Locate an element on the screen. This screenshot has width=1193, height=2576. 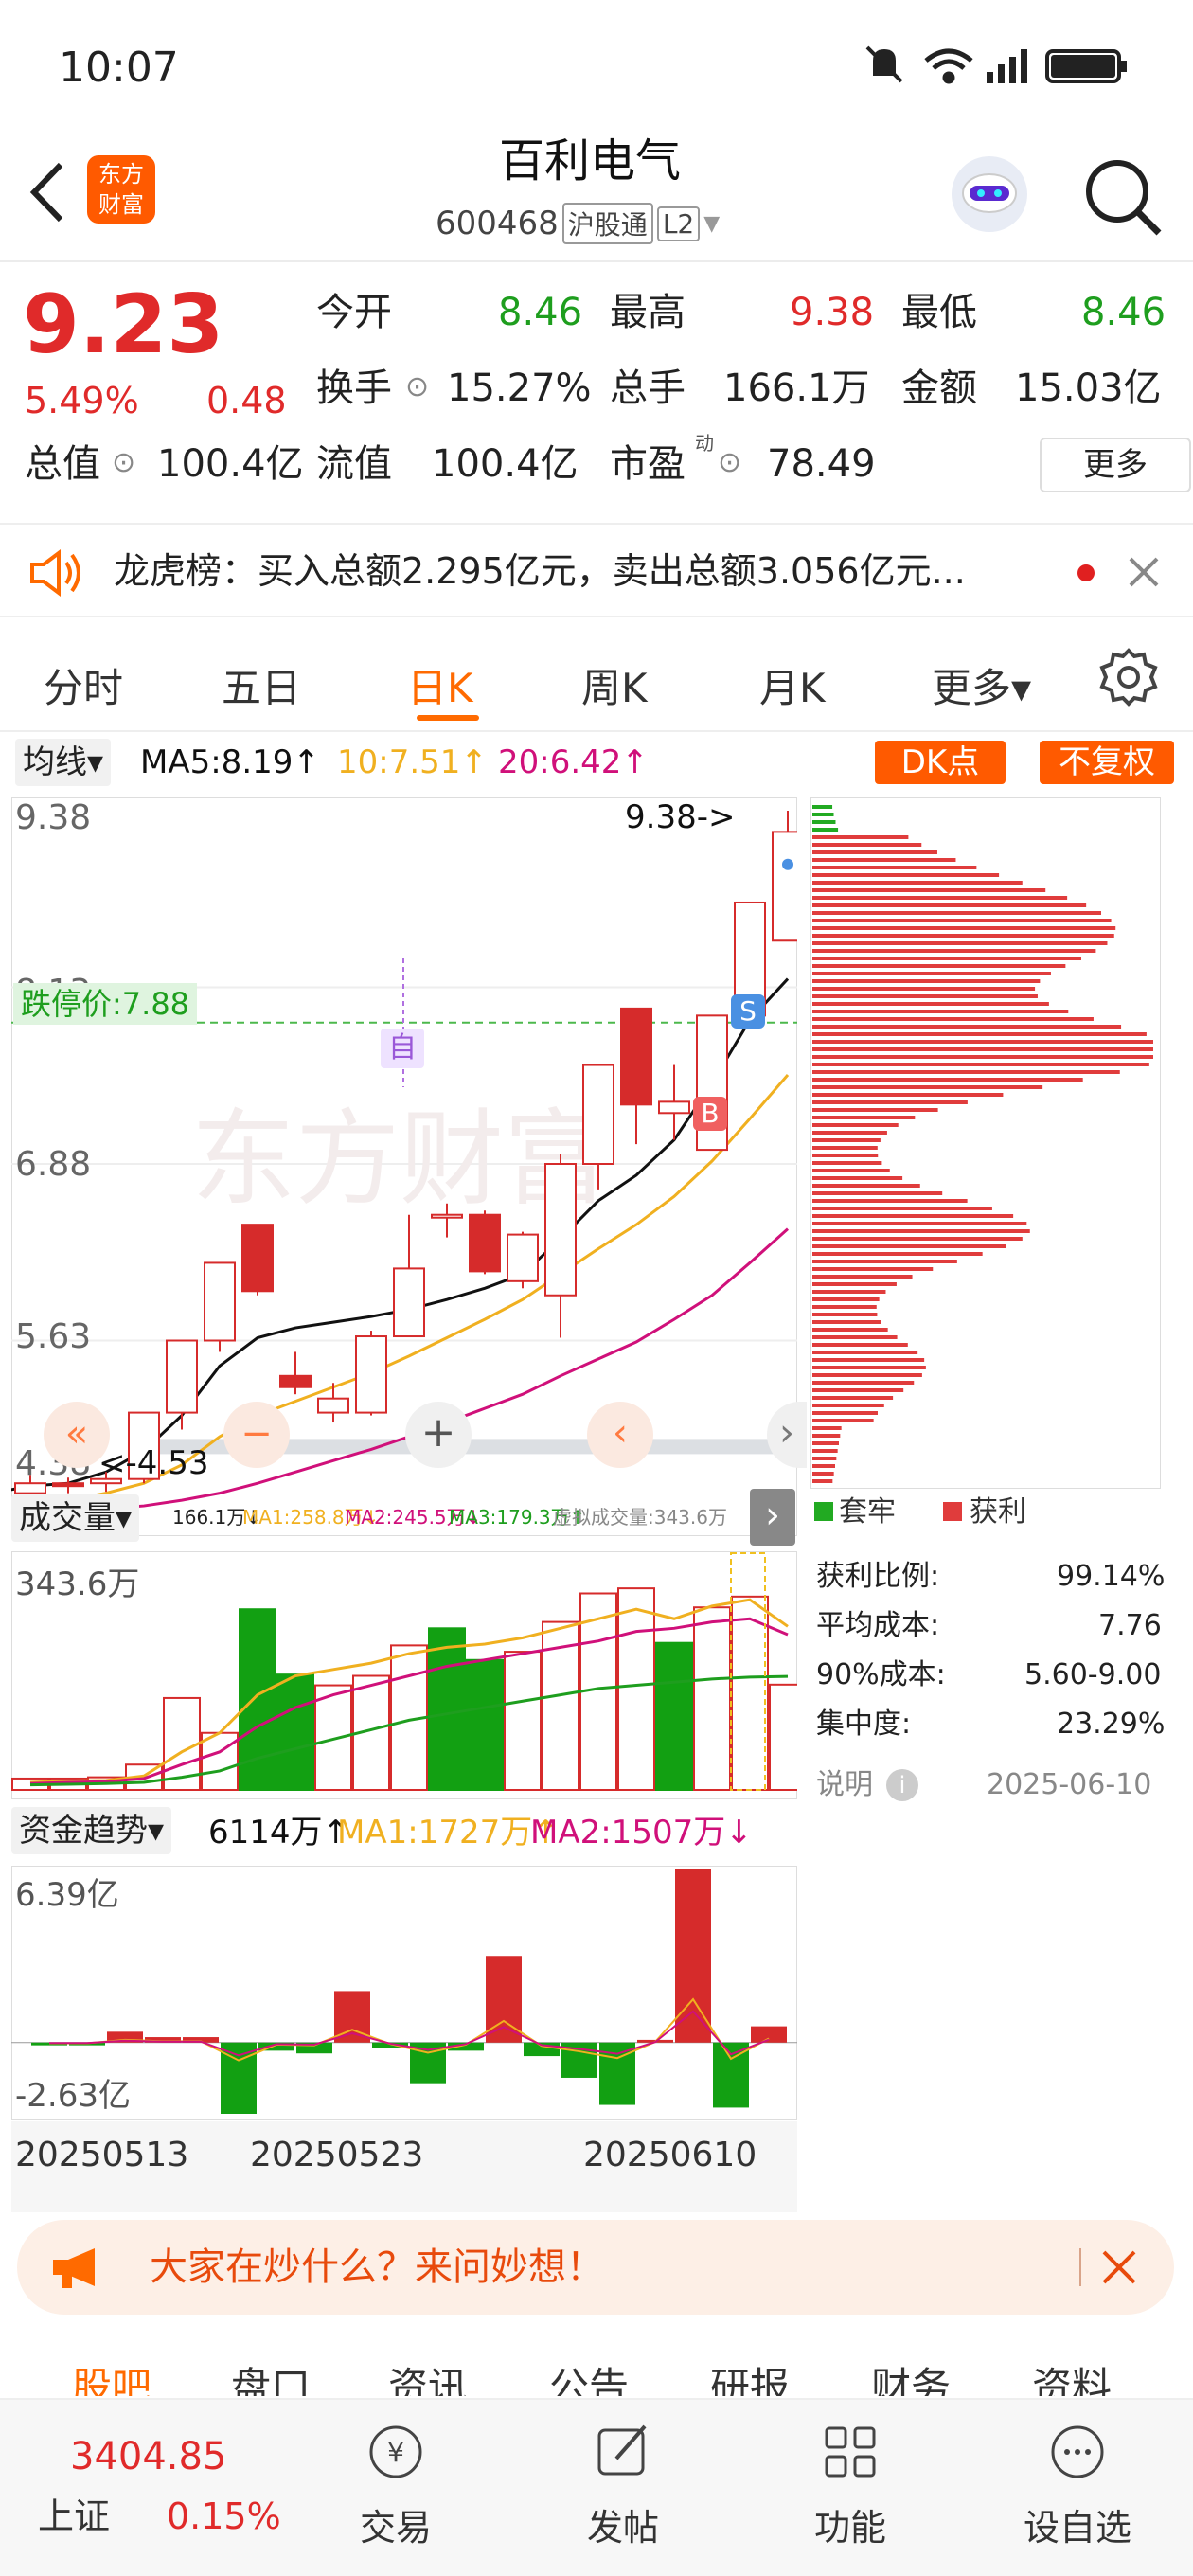
robot-avatar-icon is located at coordinates (989, 194).